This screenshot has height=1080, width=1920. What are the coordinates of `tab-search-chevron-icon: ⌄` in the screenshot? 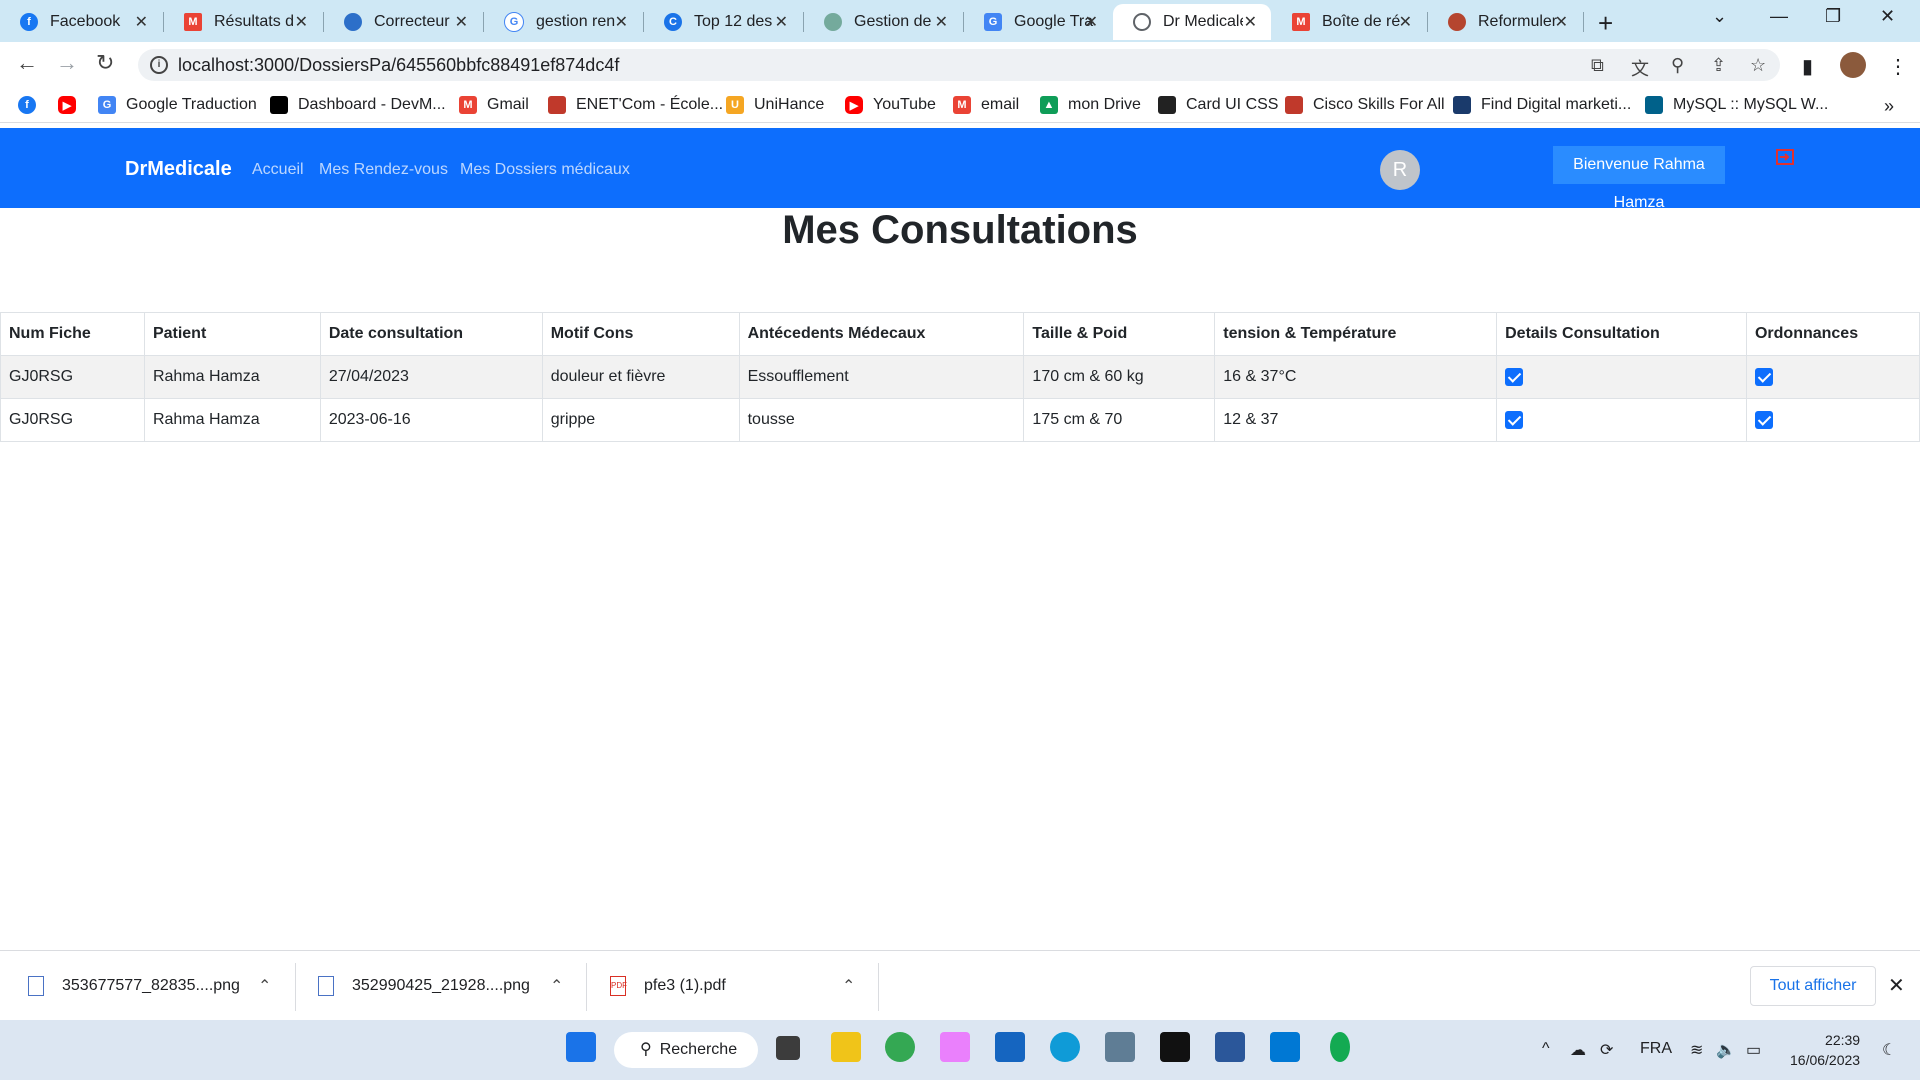 It's located at (1719, 16).